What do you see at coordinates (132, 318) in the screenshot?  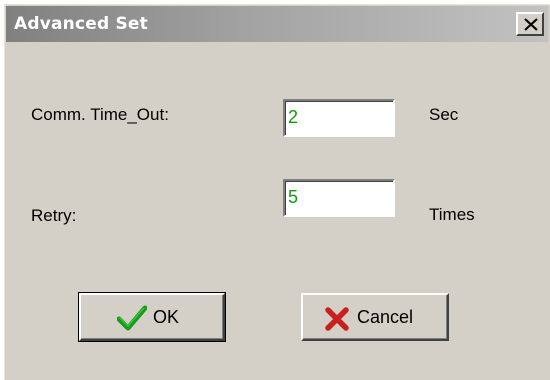 I see `checkmark-icon` at bounding box center [132, 318].